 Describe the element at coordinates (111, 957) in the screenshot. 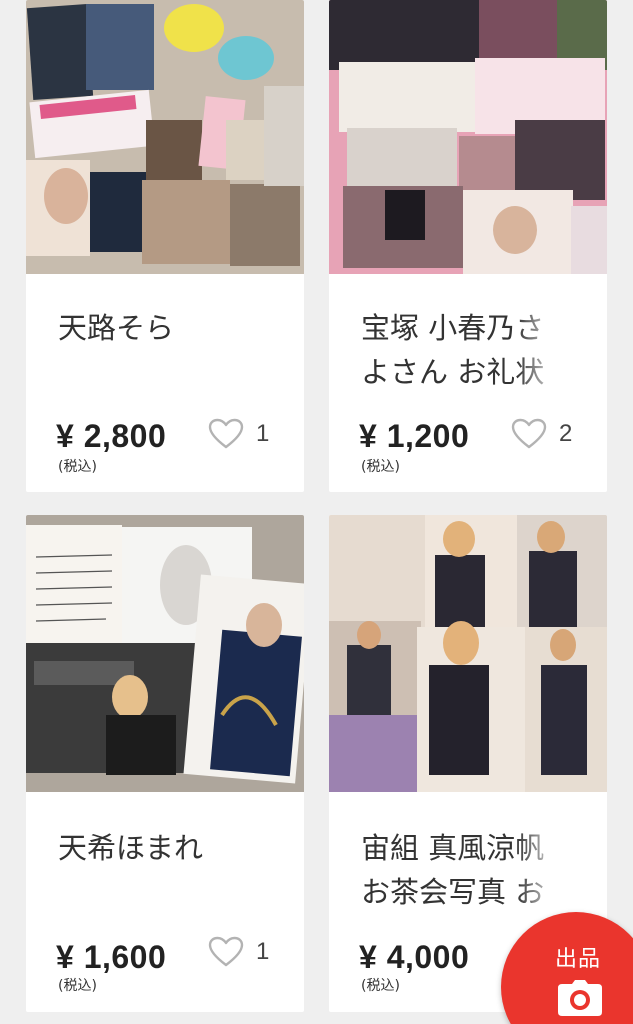

I see `item-price: ¥ 1,600` at that location.